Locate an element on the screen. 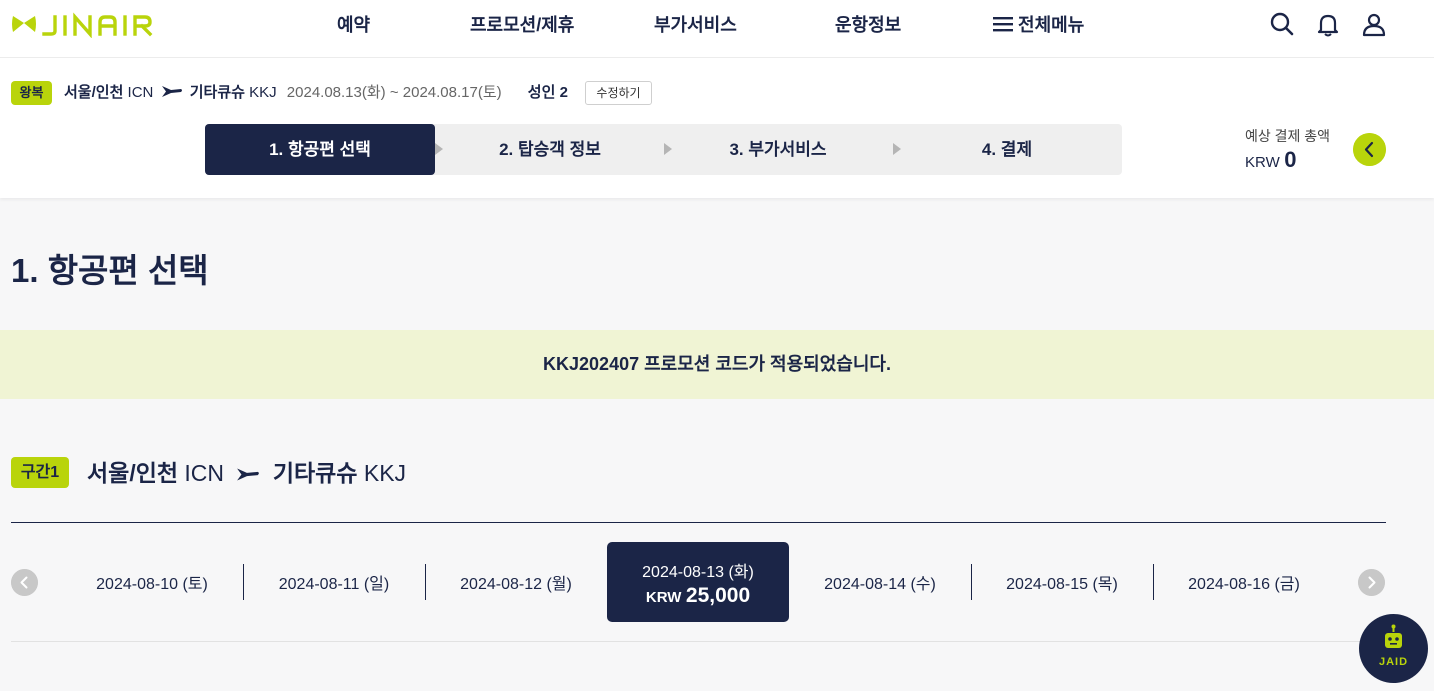 Image resolution: width=1434 pixels, height=691 pixels. summary-dest-code: KKJ is located at coordinates (263, 92).